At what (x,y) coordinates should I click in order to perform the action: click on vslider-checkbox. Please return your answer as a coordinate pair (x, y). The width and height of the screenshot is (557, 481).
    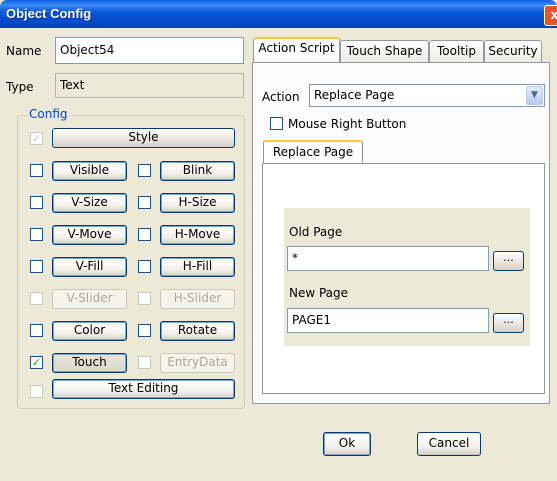
    Looking at the image, I should click on (36, 298).